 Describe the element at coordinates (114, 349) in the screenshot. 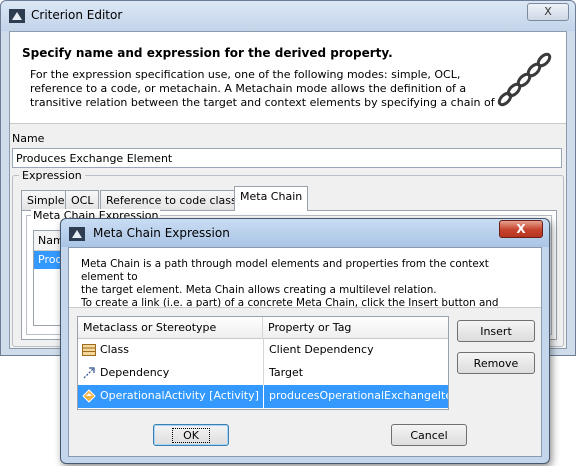

I see `metaclass-cell: Class` at that location.